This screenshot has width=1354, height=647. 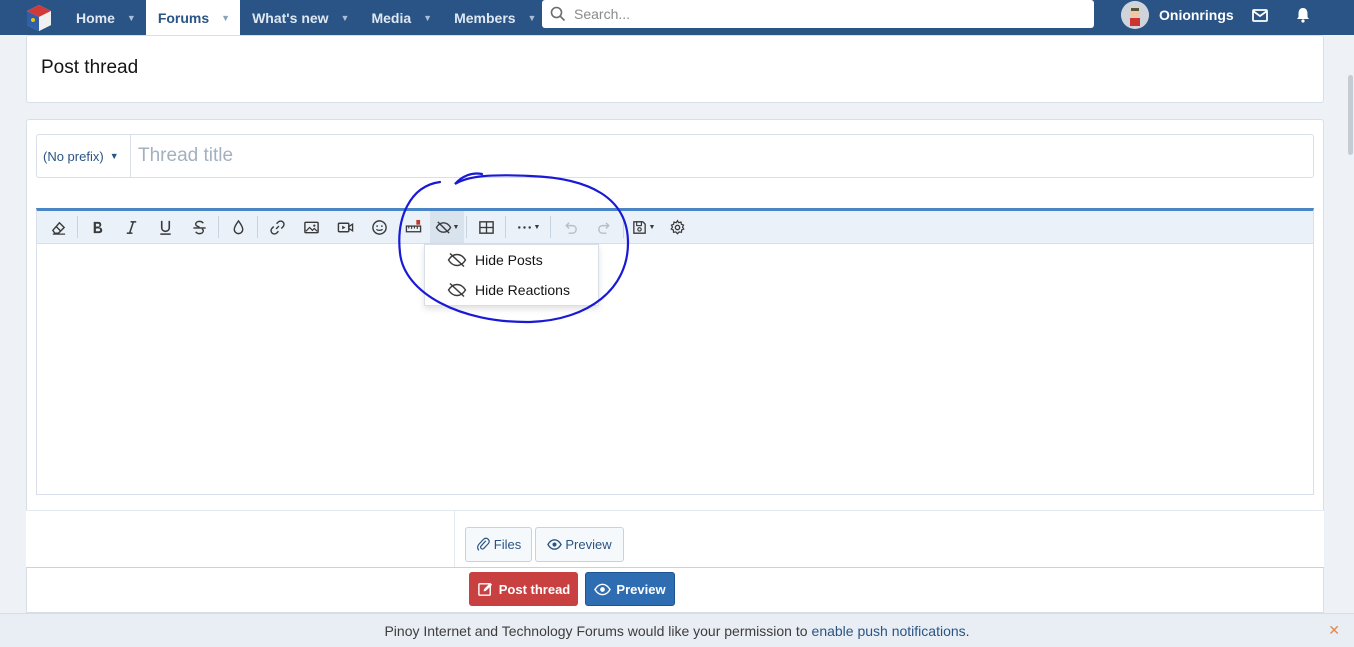 I want to click on more-options-button: ▼, so click(x=528, y=227).